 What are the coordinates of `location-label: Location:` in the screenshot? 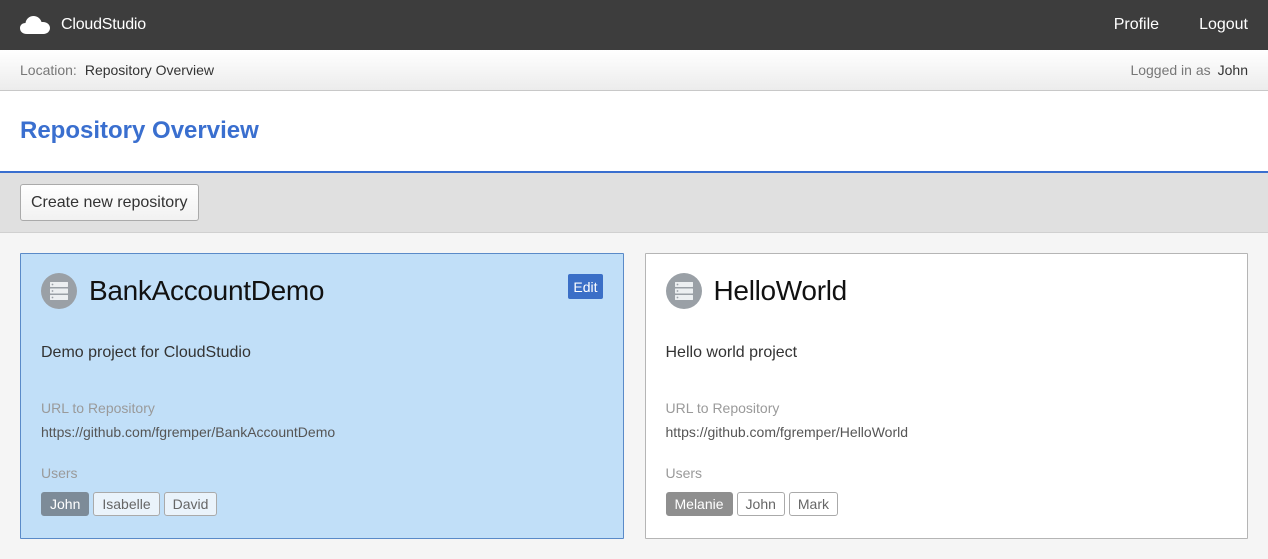 It's located at (48, 70).